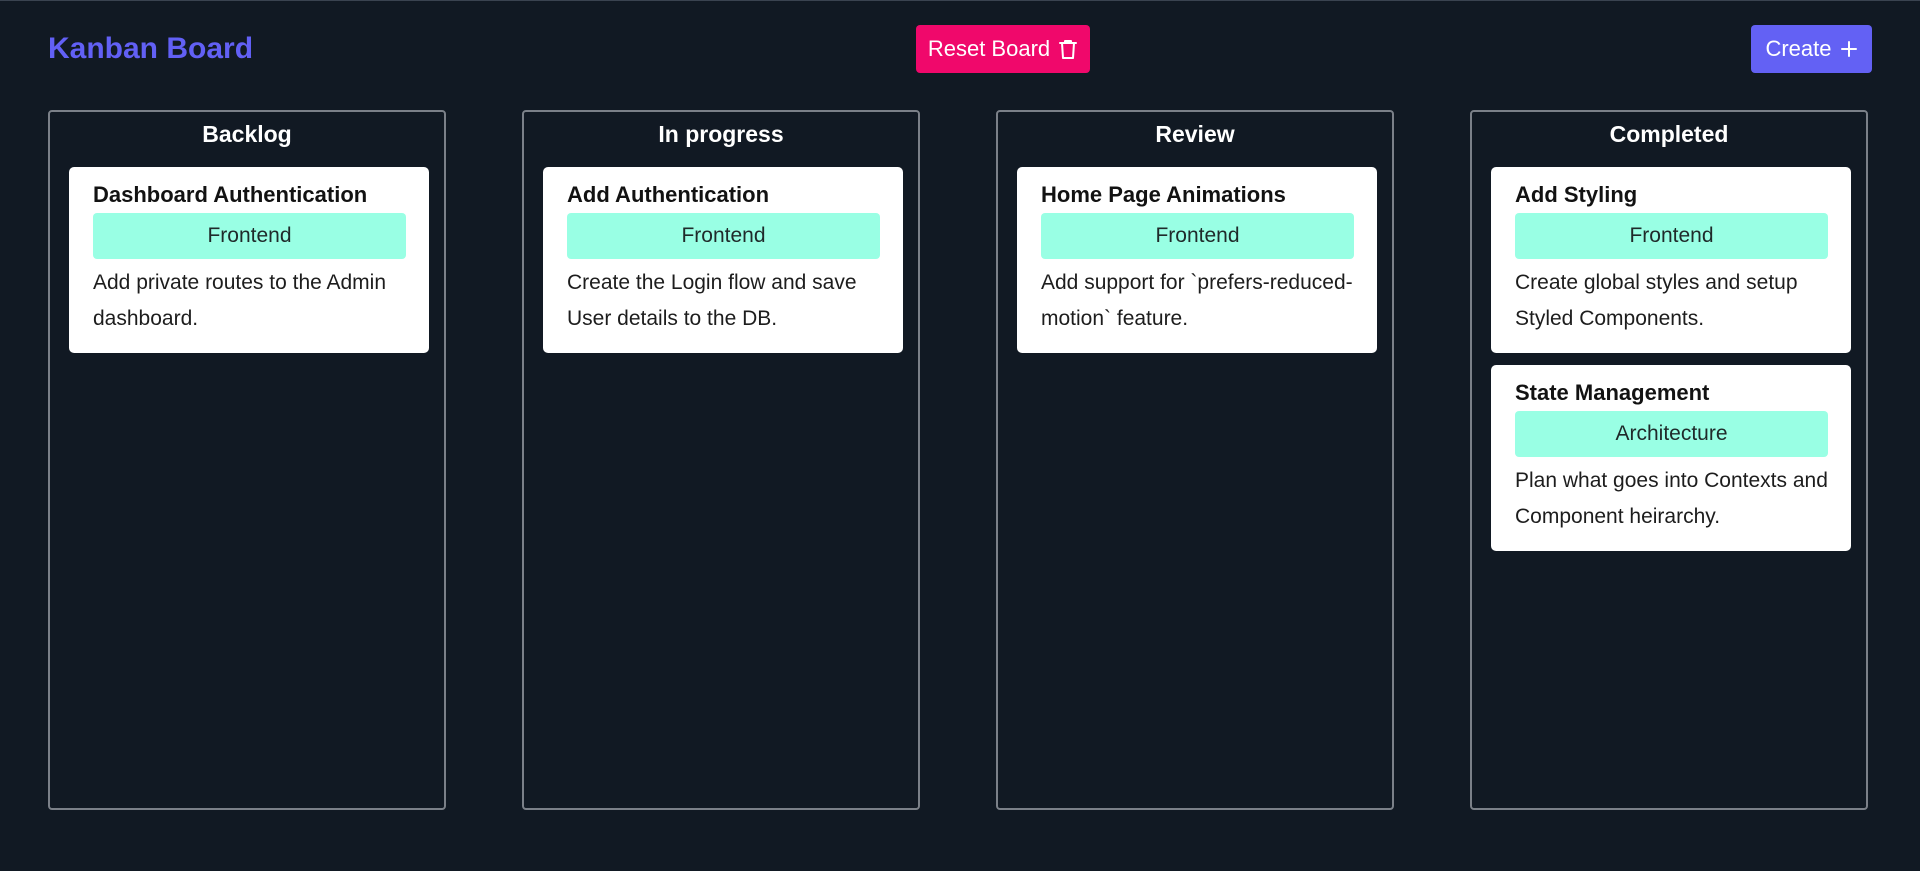  What do you see at coordinates (1669, 134) in the screenshot?
I see `column-title: Completed` at bounding box center [1669, 134].